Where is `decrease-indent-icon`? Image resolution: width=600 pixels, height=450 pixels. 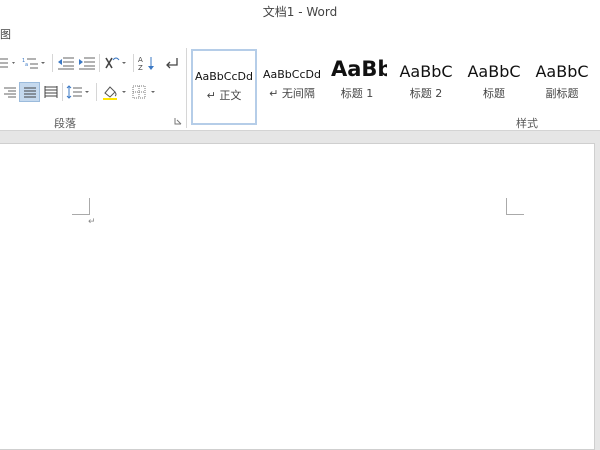 decrease-indent-icon is located at coordinates (66, 63).